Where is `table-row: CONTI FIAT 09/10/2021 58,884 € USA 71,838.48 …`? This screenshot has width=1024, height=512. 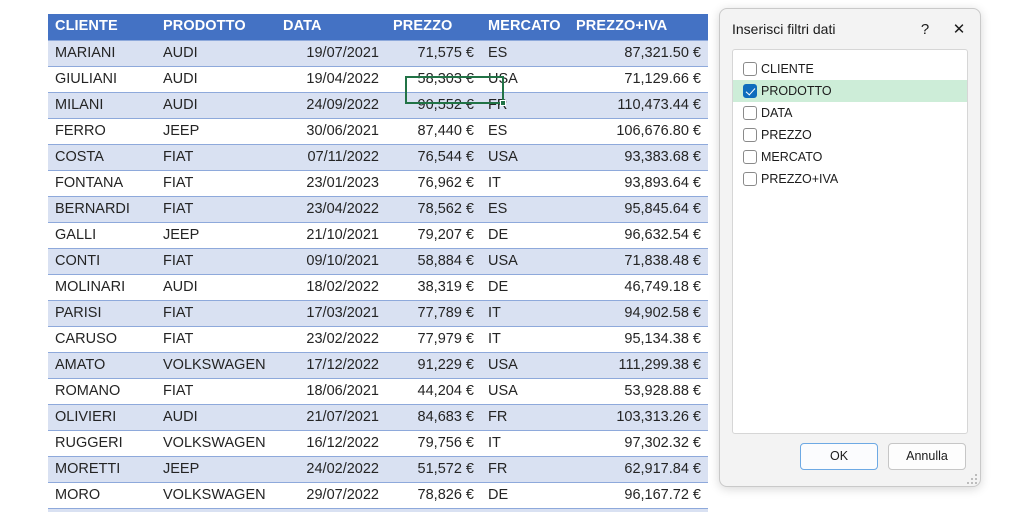 table-row: CONTI FIAT 09/10/2021 58,884 € USA 71,838.48 … is located at coordinates (378, 261).